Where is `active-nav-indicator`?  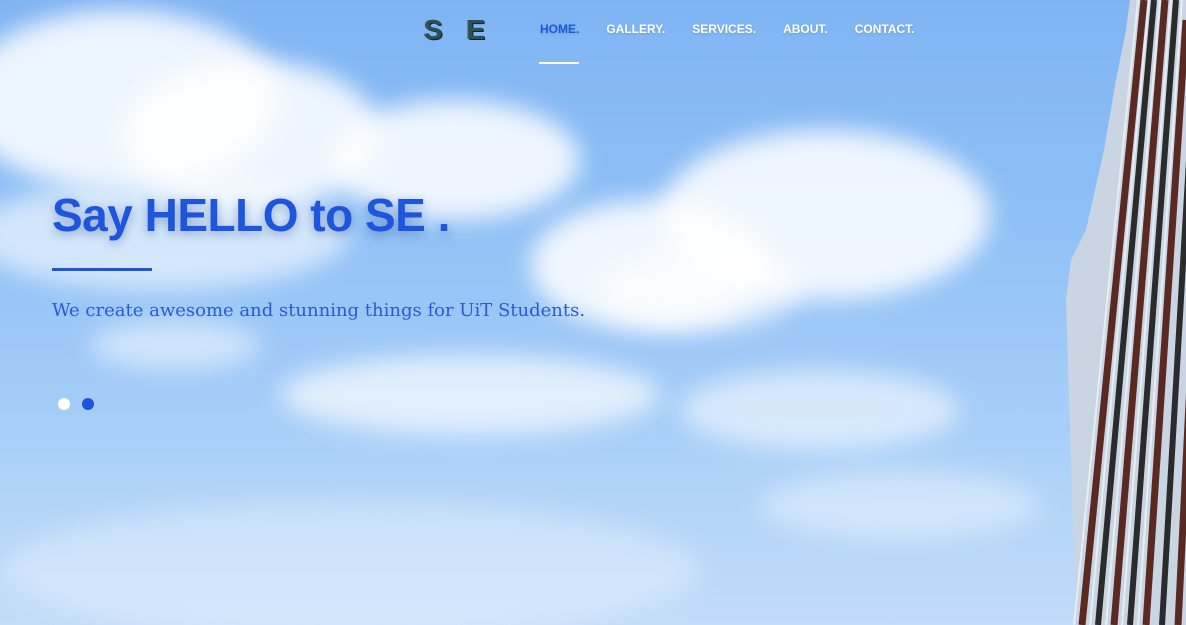
active-nav-indicator is located at coordinates (559, 63).